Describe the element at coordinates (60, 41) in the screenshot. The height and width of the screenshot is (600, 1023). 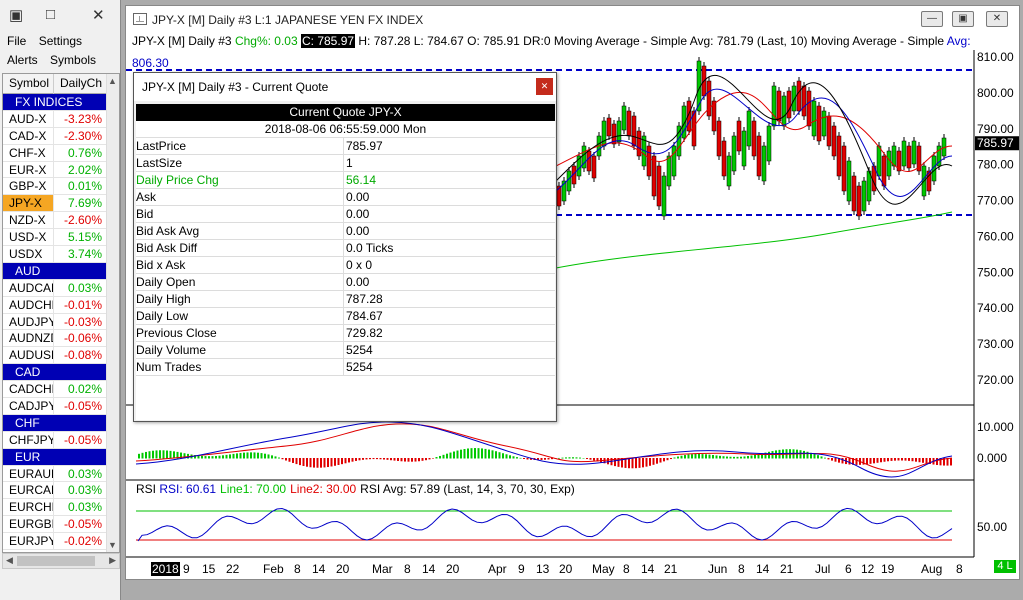
I see `menu-settings: Settings` at that location.